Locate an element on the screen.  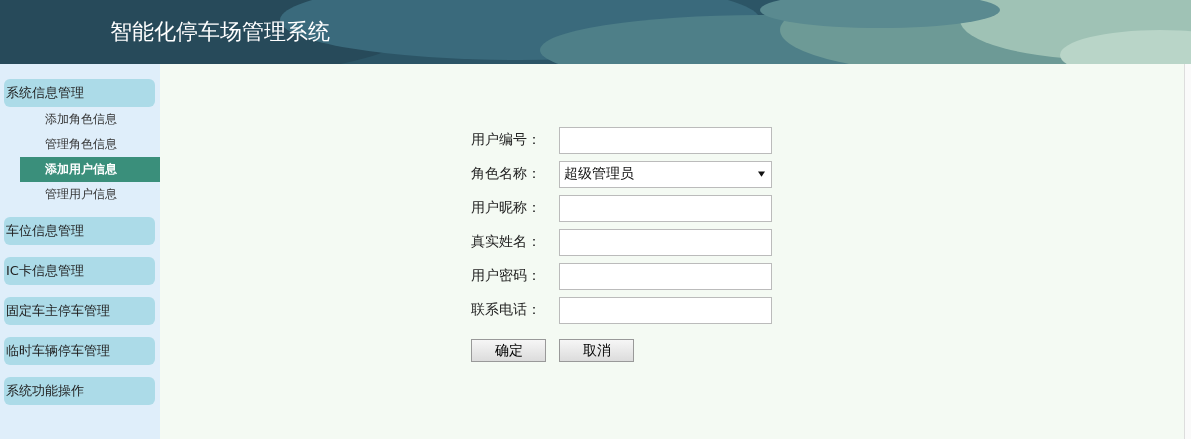
sidebar-item: 管理角色信息 is located at coordinates (90, 144).